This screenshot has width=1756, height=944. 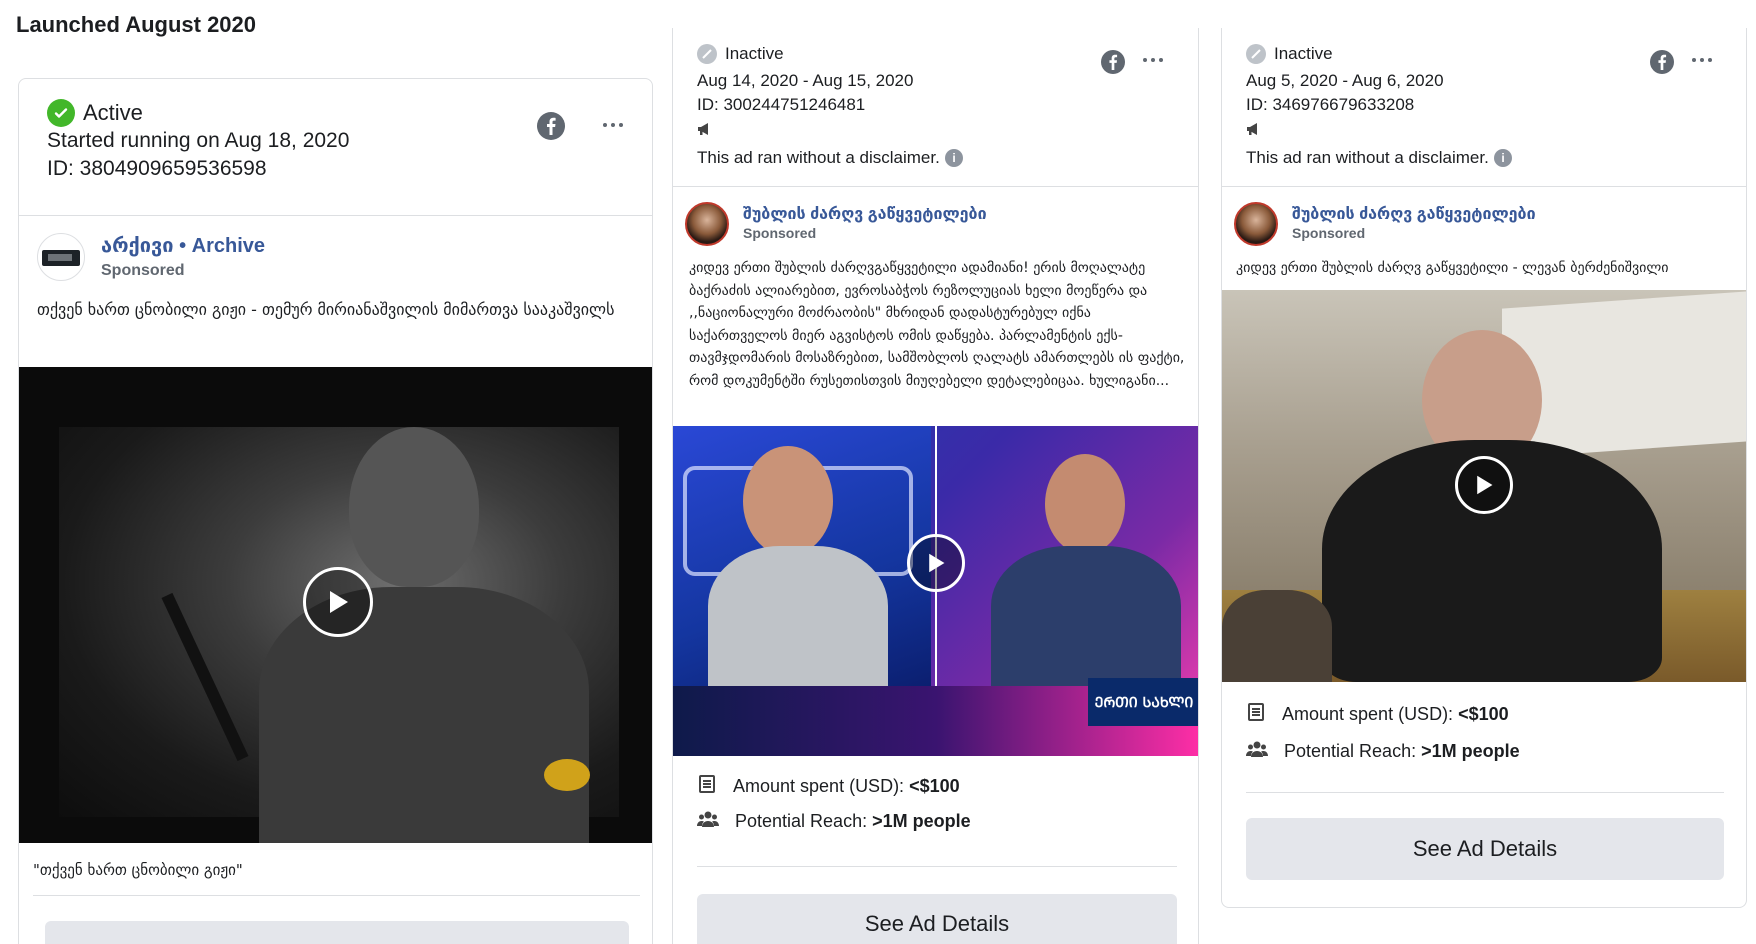 What do you see at coordinates (1330, 104) in the screenshot?
I see `ad-id: ID: 346976679633208` at bounding box center [1330, 104].